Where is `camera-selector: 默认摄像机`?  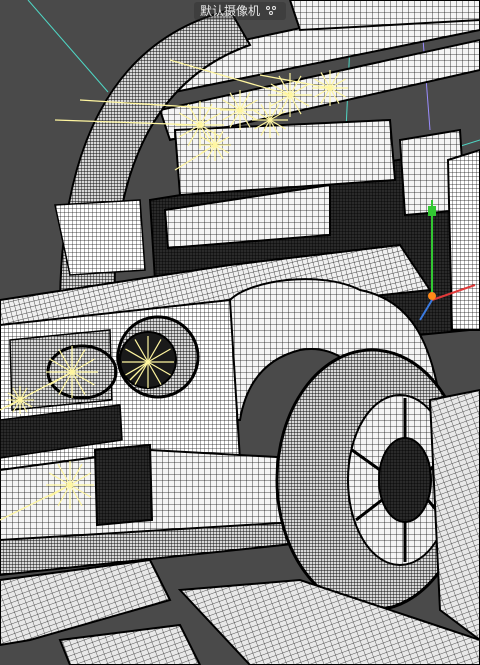
camera-selector: 默认摄像机 is located at coordinates (239, 11).